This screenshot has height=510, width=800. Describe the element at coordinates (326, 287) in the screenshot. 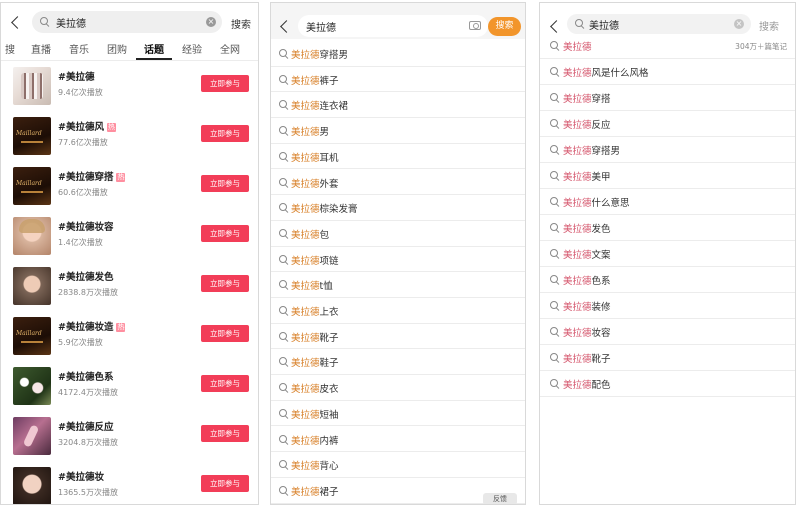

I see `suggestion-suffix: t恤` at that location.